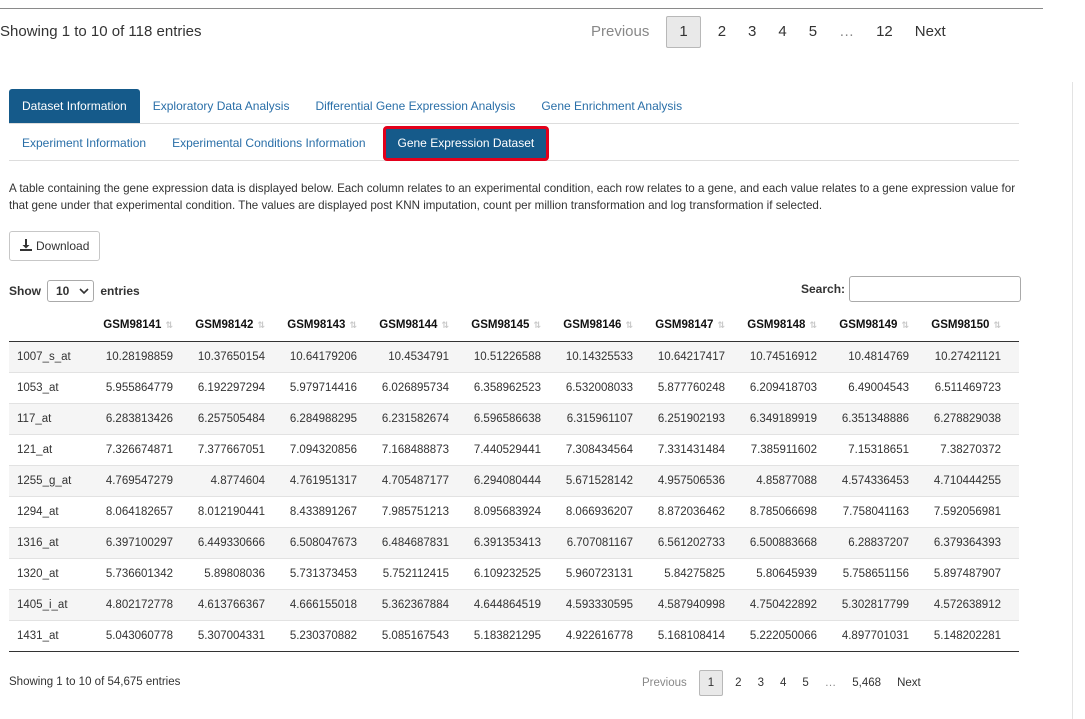 The width and height of the screenshot is (1085, 719). Describe the element at coordinates (227, 605) in the screenshot. I see `expression-value-cell: 4.613766367` at that location.